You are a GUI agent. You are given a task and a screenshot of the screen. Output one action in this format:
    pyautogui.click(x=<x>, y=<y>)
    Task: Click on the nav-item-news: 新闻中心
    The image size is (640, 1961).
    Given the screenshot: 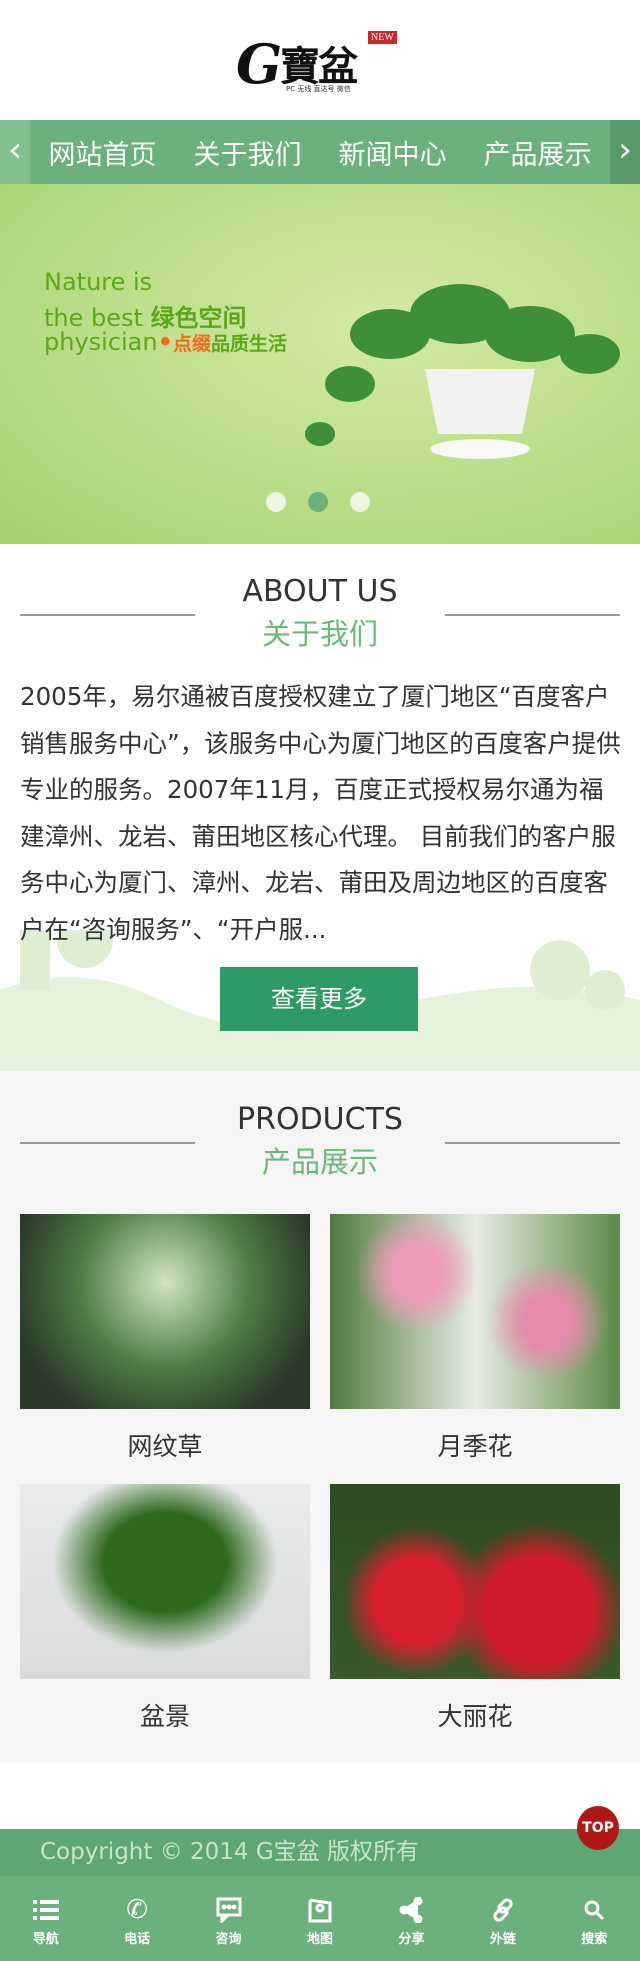 What is the action you would take?
    pyautogui.click(x=393, y=152)
    